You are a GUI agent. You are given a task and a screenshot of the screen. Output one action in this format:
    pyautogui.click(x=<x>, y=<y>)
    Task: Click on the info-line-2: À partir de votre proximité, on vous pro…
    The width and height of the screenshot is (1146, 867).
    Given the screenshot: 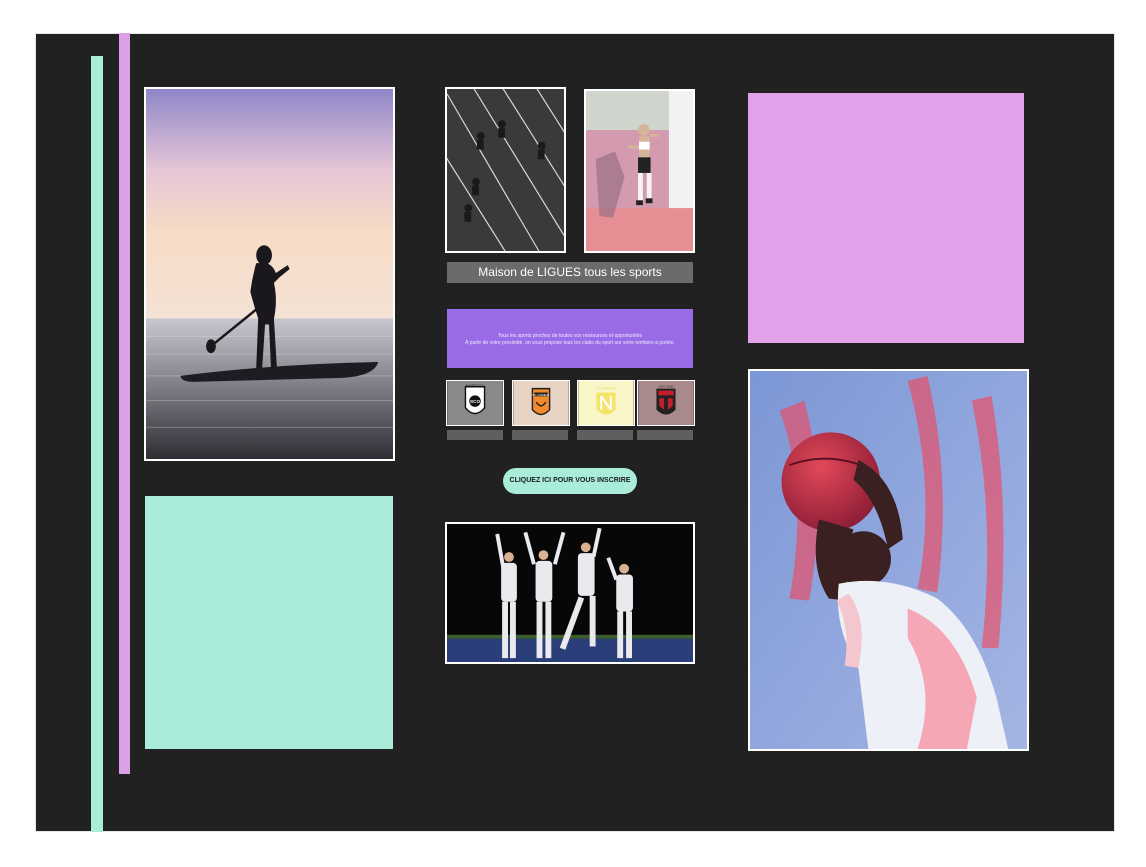 What is the action you would take?
    pyautogui.click(x=570, y=343)
    